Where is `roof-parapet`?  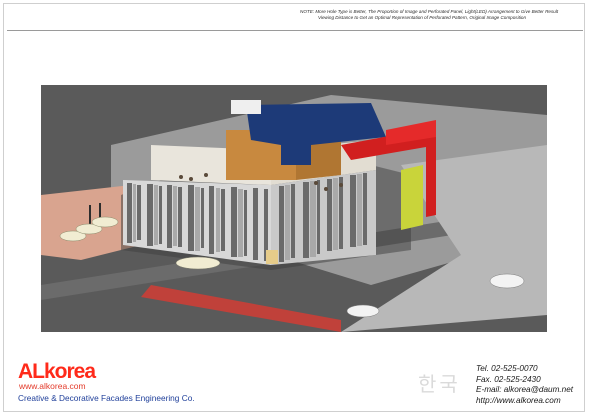
roof-parapet is located at coordinates (246, 107).